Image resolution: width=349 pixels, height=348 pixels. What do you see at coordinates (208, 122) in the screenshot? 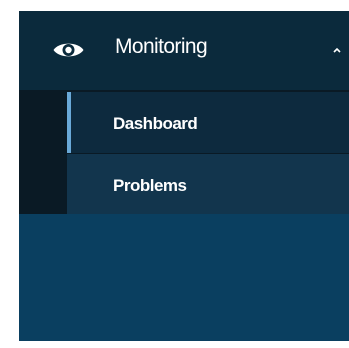
I see `submenu-item-dashboard: Dashboard` at bounding box center [208, 122].